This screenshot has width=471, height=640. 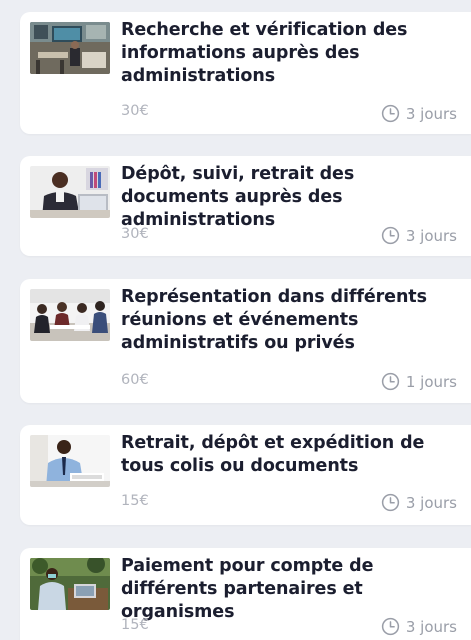 What do you see at coordinates (135, 380) in the screenshot?
I see `service-price: 60€` at bounding box center [135, 380].